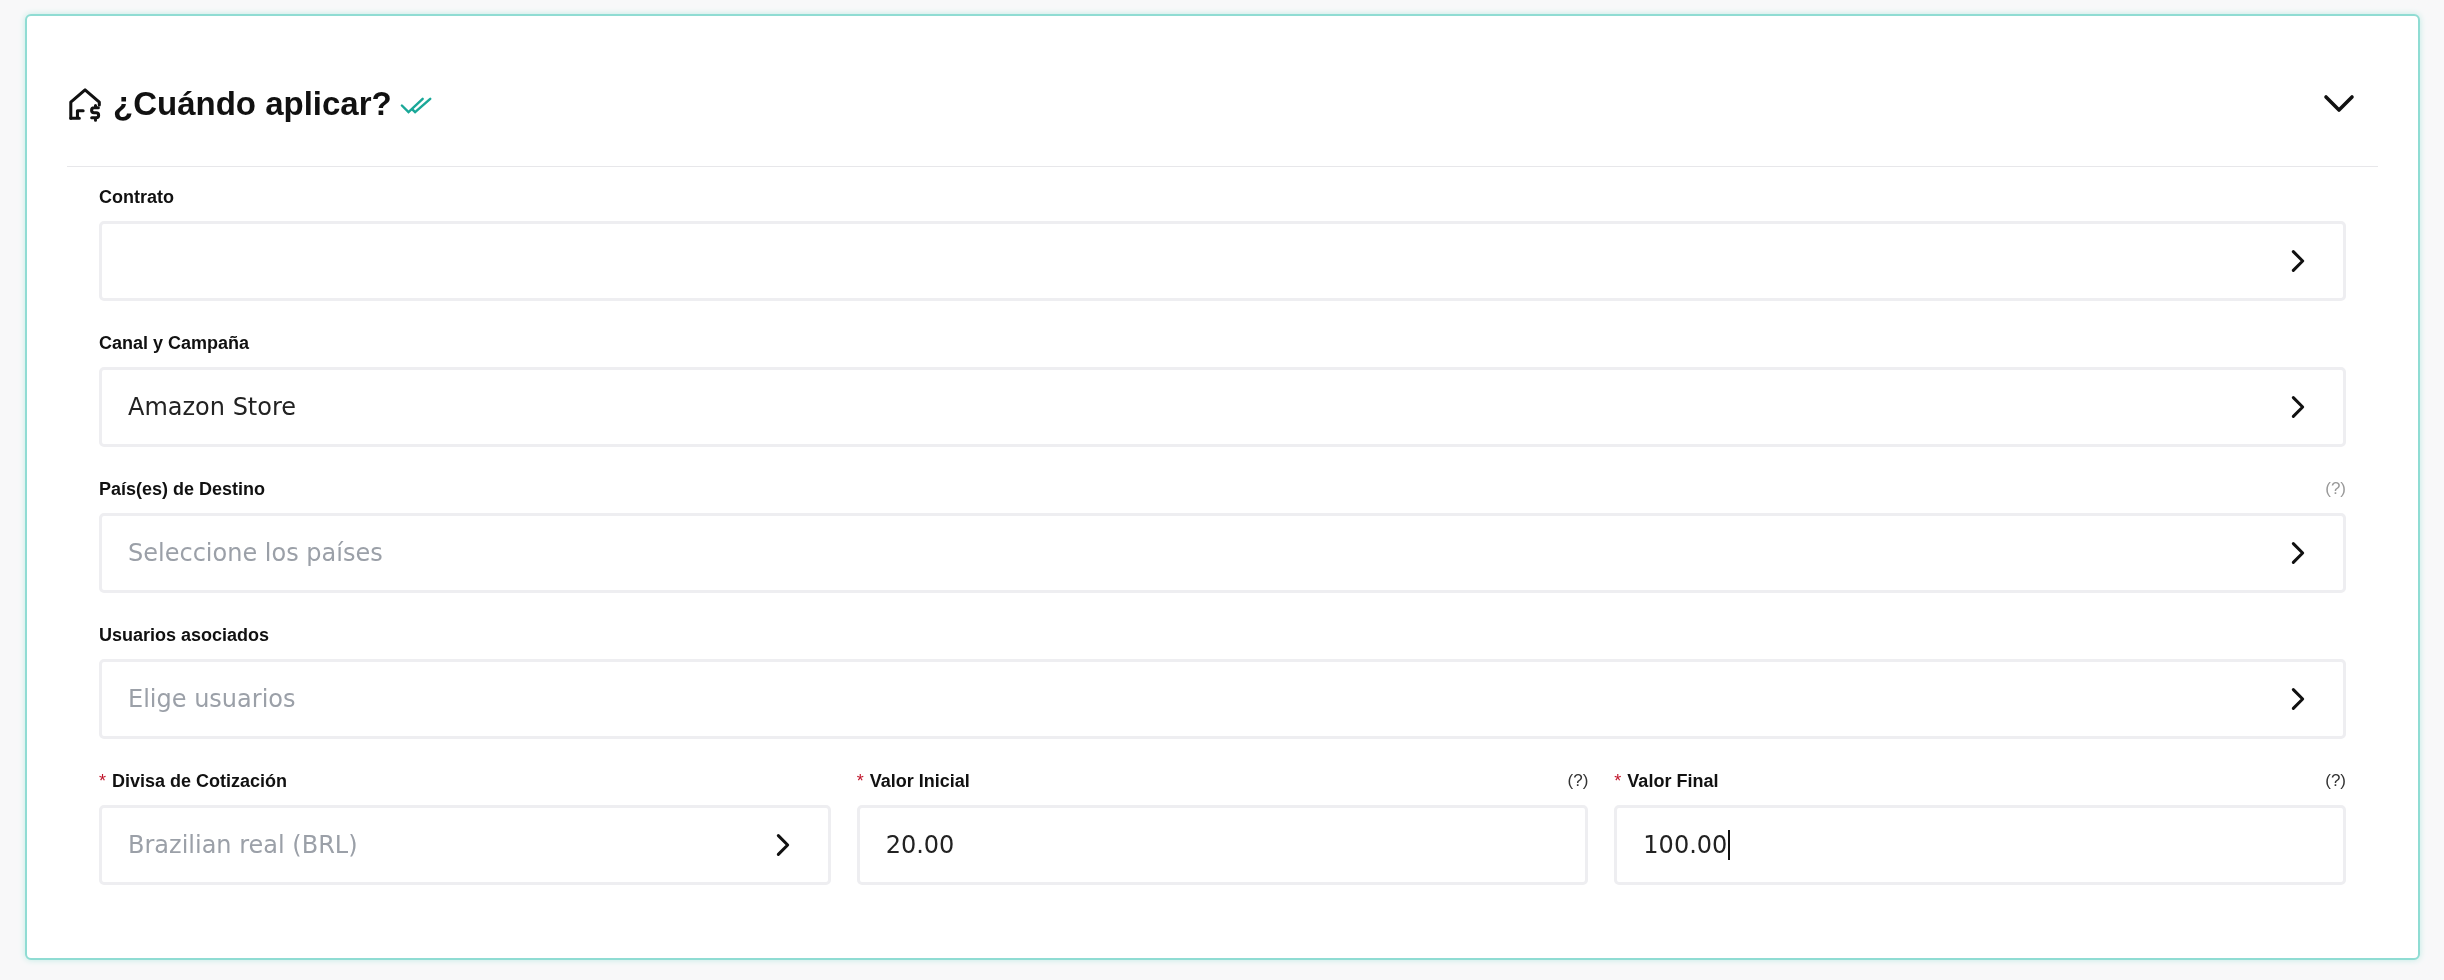 This screenshot has height=980, width=2444. What do you see at coordinates (1222, 261) in the screenshot?
I see `select-field` at bounding box center [1222, 261].